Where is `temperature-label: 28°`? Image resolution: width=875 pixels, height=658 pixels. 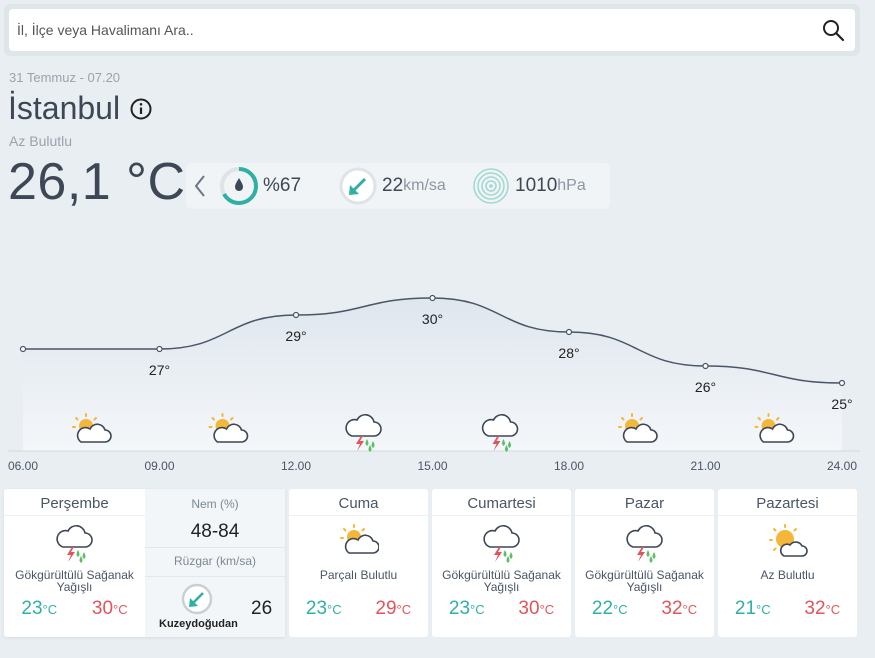
temperature-label: 28° is located at coordinates (568, 353).